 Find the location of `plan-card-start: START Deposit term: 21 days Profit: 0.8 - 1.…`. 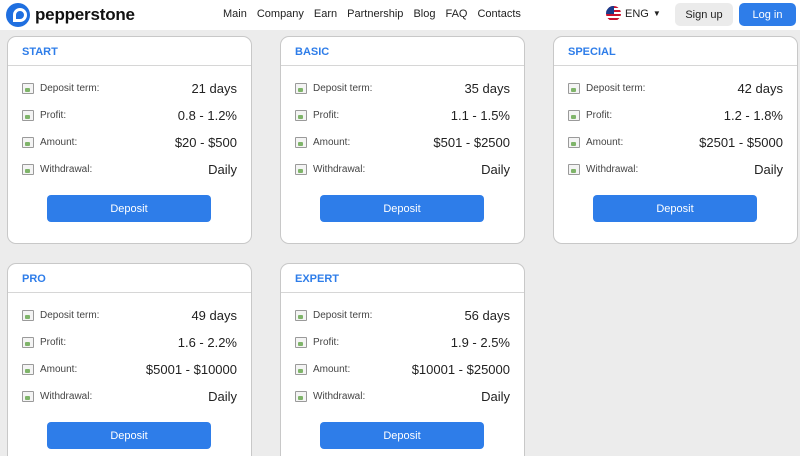

plan-card-start: START Deposit term: 21 days Profit: 0.8 - 1.… is located at coordinates (129, 140).